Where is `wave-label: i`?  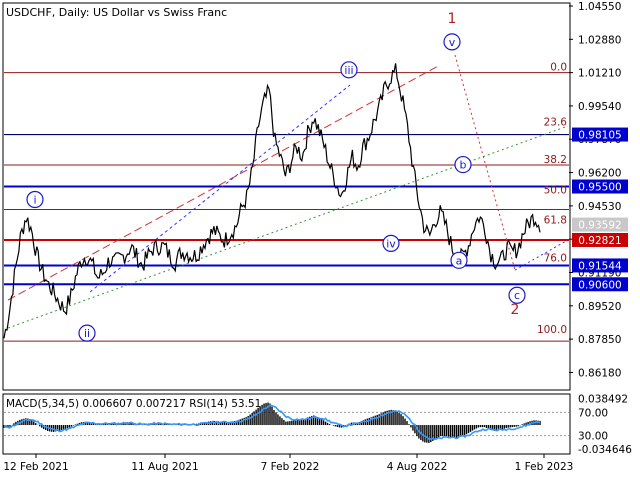 wave-label: i is located at coordinates (34, 199).